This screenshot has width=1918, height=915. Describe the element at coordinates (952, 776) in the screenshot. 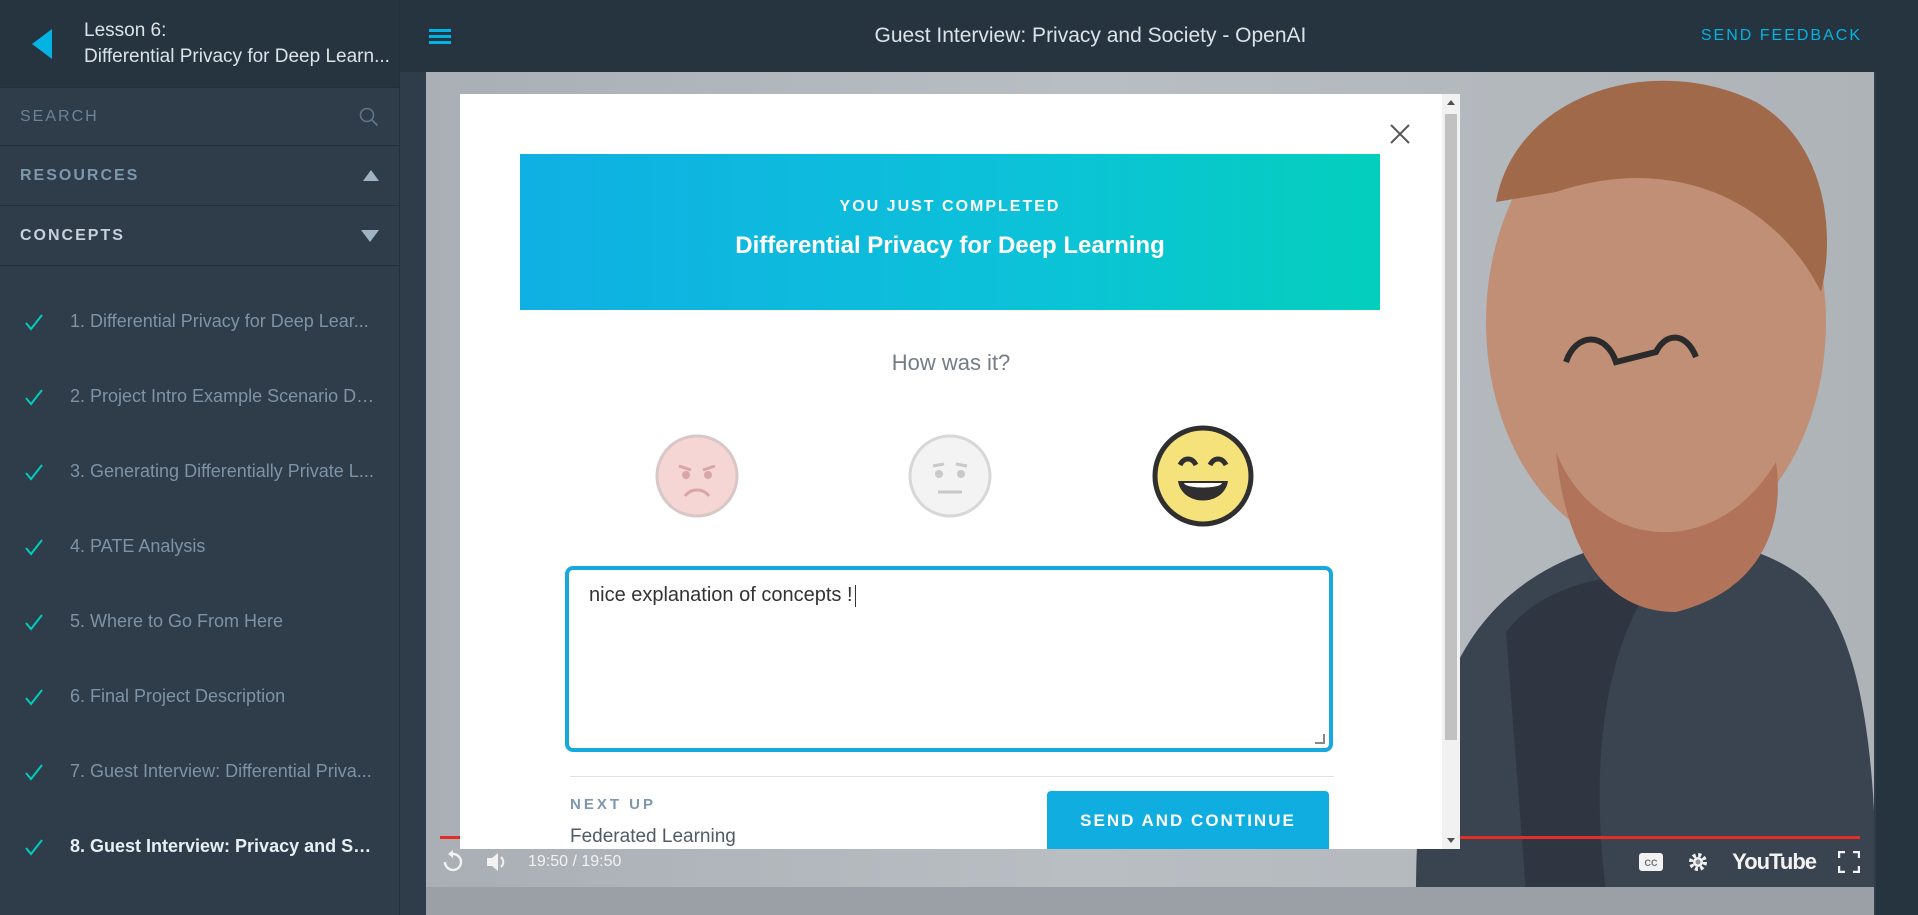

I see `divider` at that location.